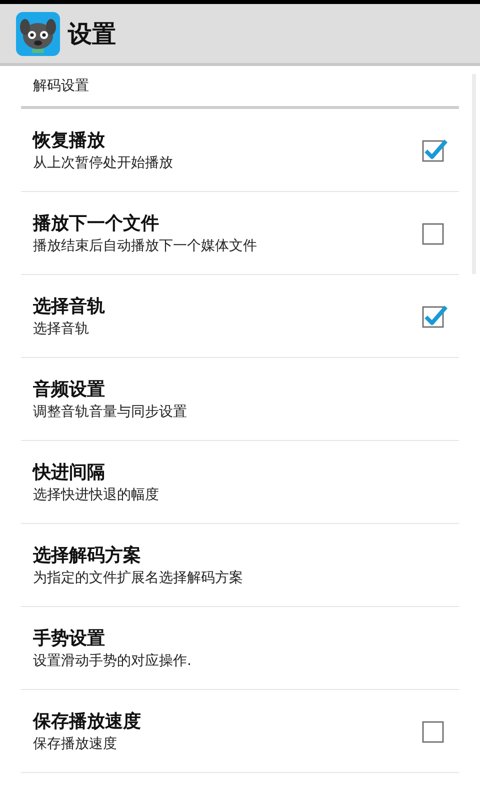 The height and width of the screenshot is (800, 480). I want to click on preference-title: 选择解码方案, so click(87, 555).